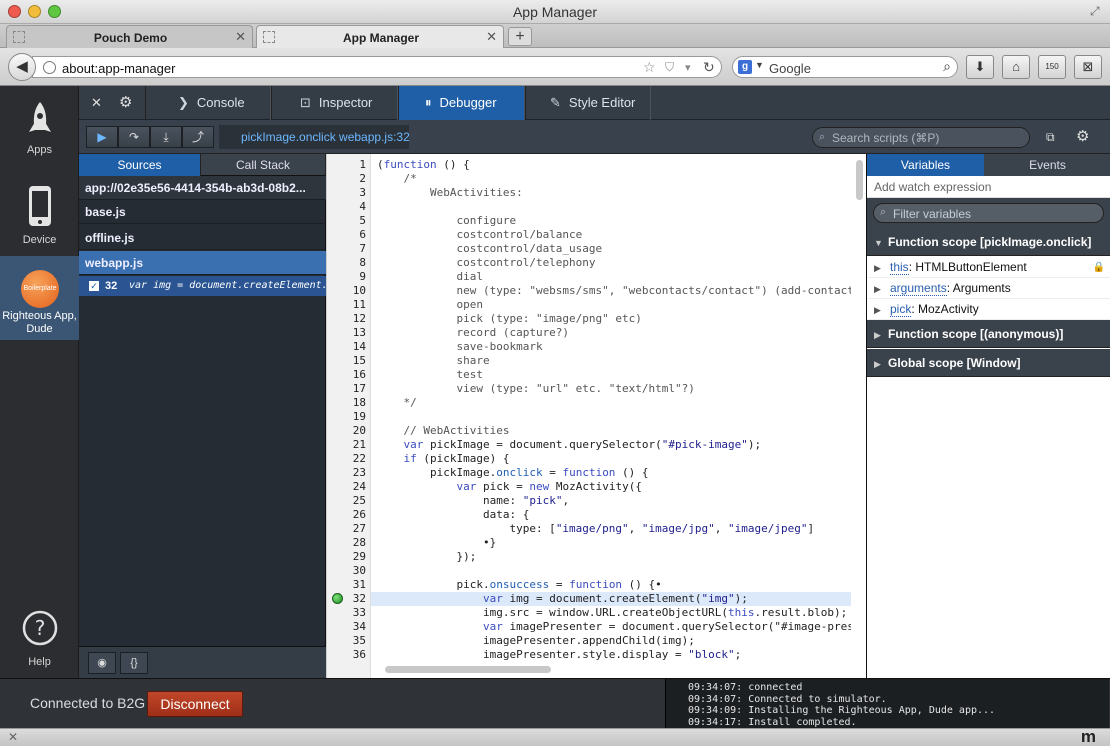 This screenshot has width=1110, height=746. I want to click on code-line: imagePresenter.appendChild(img);, so click(611, 641).